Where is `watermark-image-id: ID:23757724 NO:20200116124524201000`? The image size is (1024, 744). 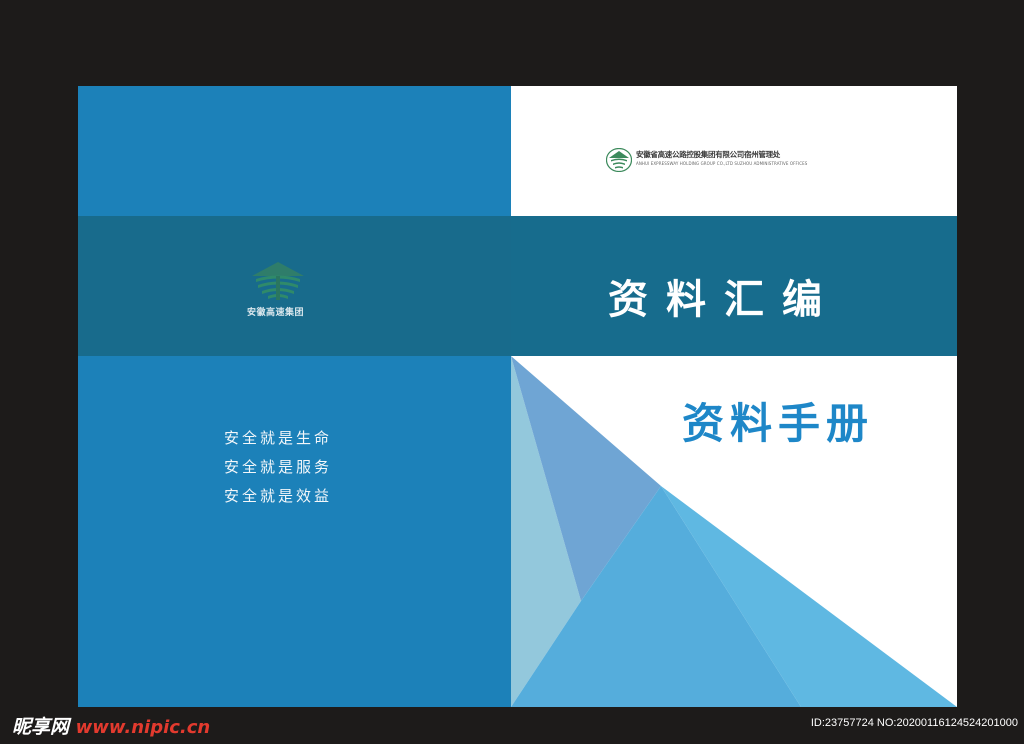
watermark-image-id: ID:23757724 NO:20200116124524201000 is located at coordinates (914, 723).